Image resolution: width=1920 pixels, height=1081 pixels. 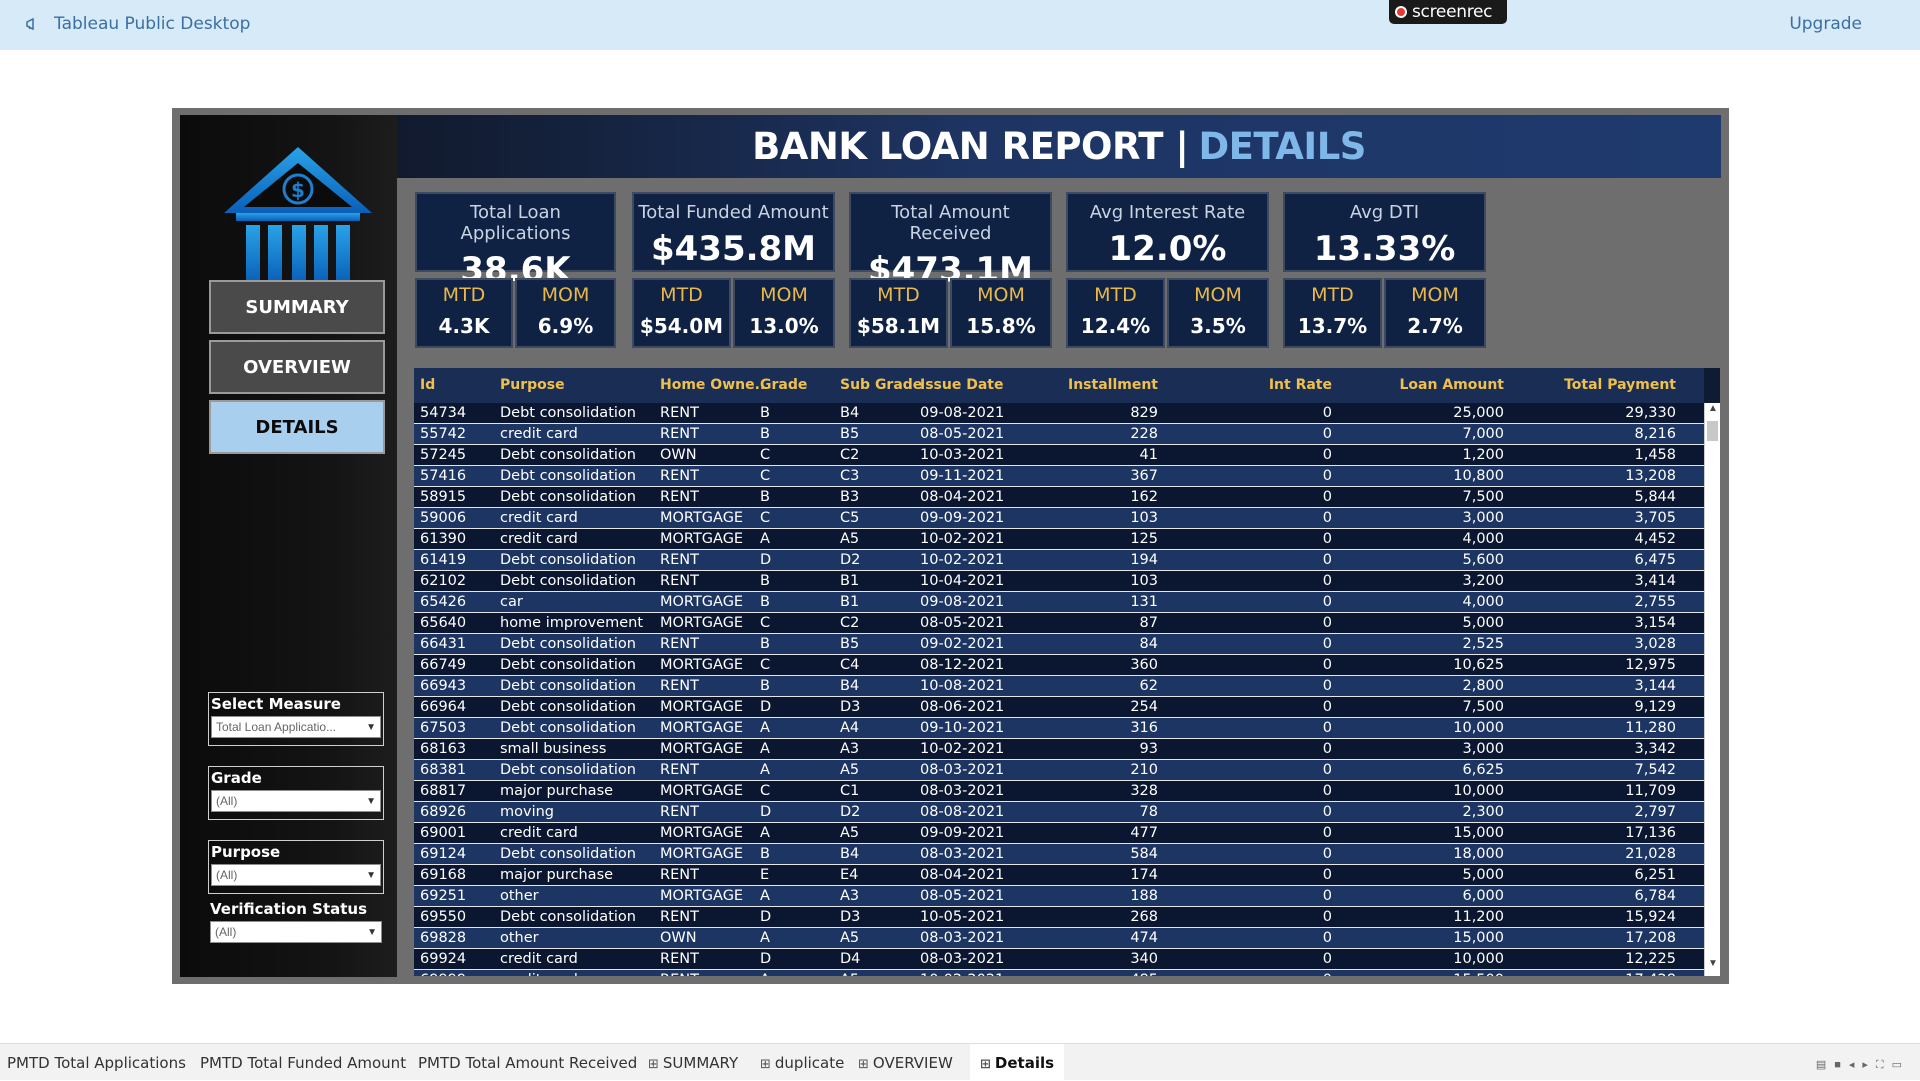 What do you see at coordinates (681, 295) in the screenshot?
I see `mtd-label: MTD` at bounding box center [681, 295].